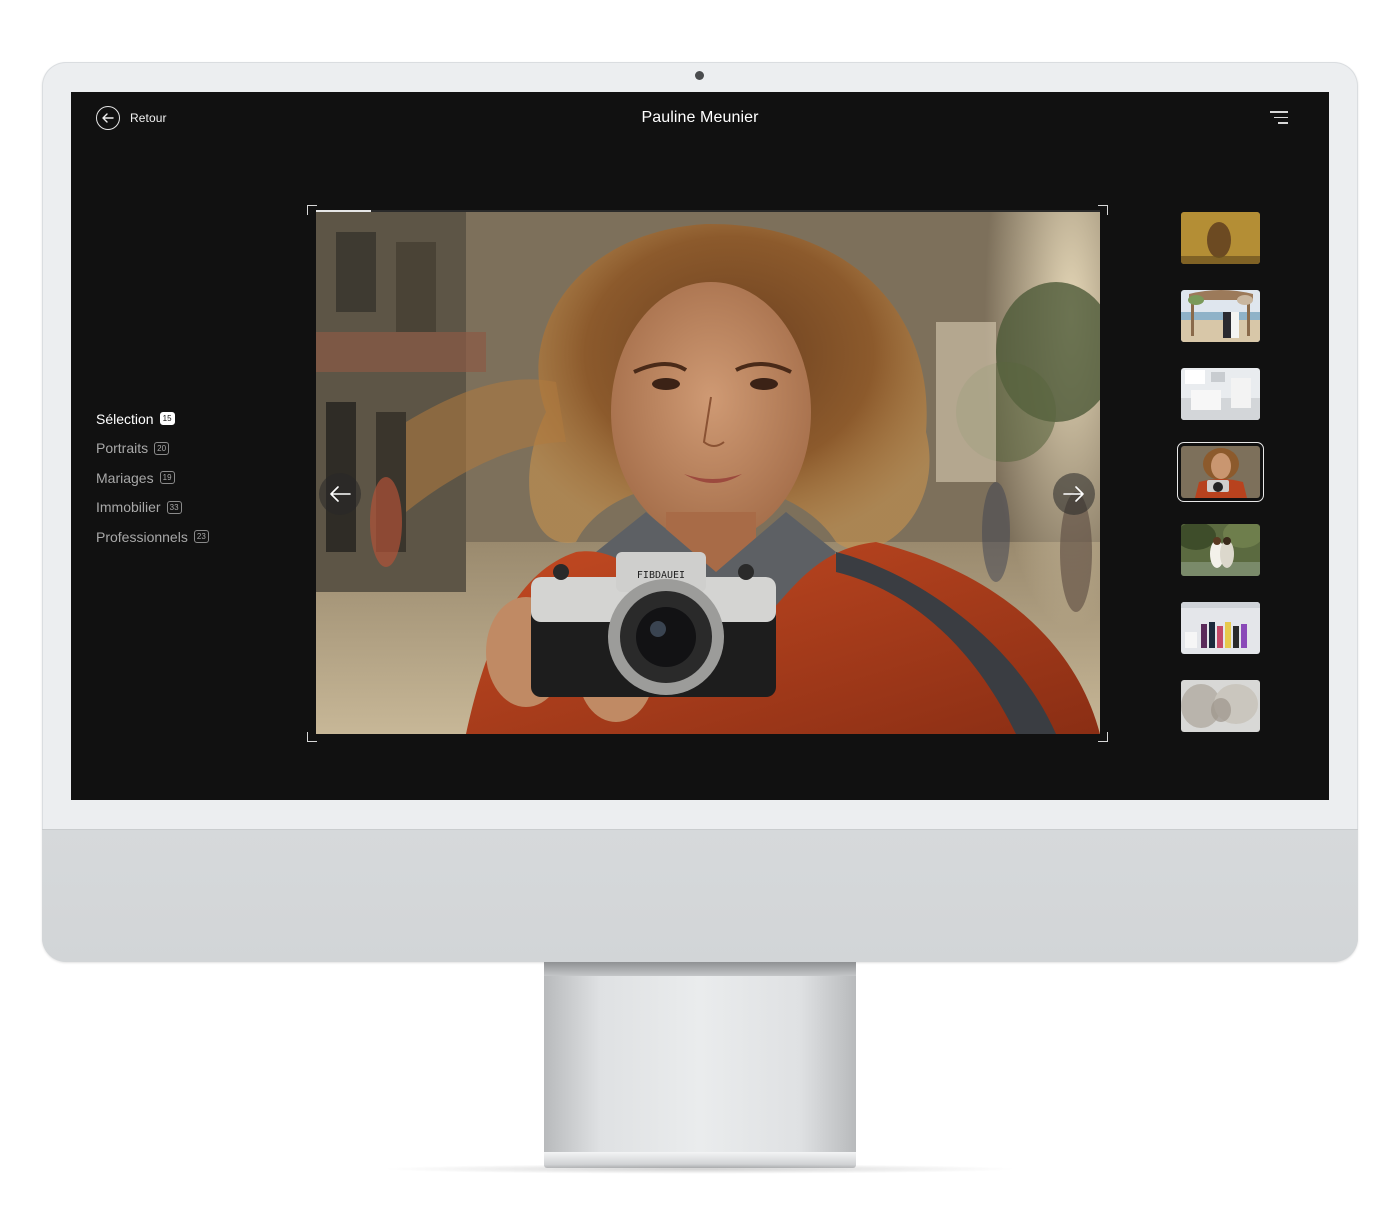 This screenshot has width=1400, height=1218. What do you see at coordinates (122, 448) in the screenshot?
I see `category-label: Portraits` at bounding box center [122, 448].